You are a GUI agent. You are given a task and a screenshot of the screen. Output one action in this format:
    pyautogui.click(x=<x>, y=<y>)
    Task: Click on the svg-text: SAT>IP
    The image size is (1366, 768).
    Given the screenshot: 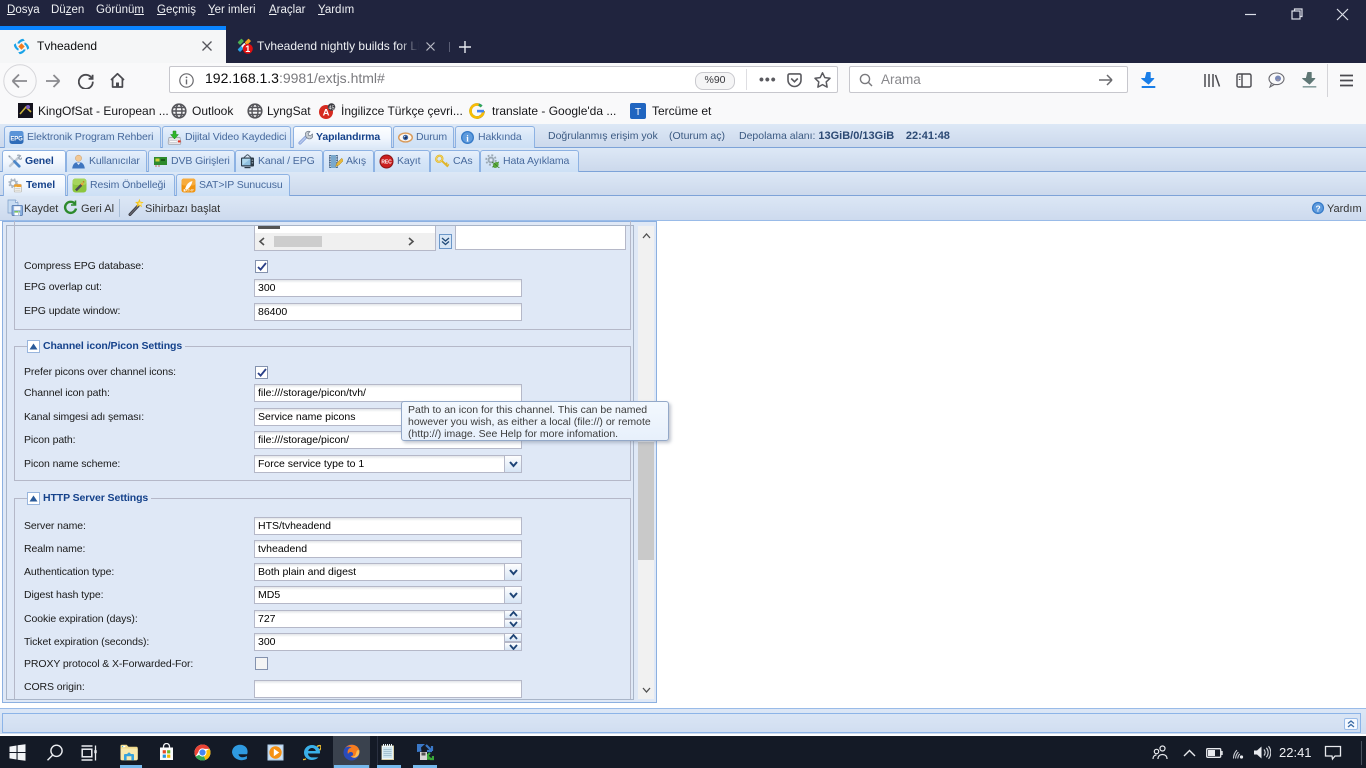 What is the action you would take?
    pyautogui.click(x=188, y=190)
    